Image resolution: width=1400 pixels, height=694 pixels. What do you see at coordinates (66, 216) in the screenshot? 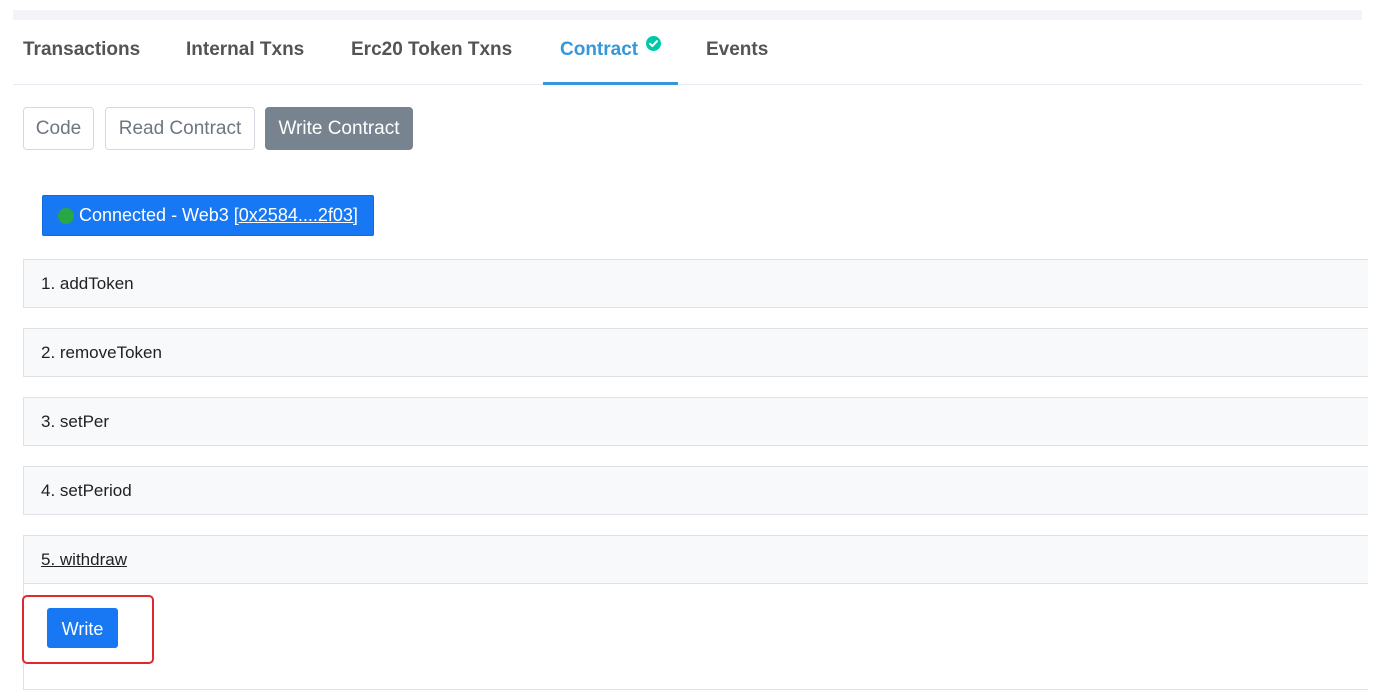
I see `connected-status-icon` at bounding box center [66, 216].